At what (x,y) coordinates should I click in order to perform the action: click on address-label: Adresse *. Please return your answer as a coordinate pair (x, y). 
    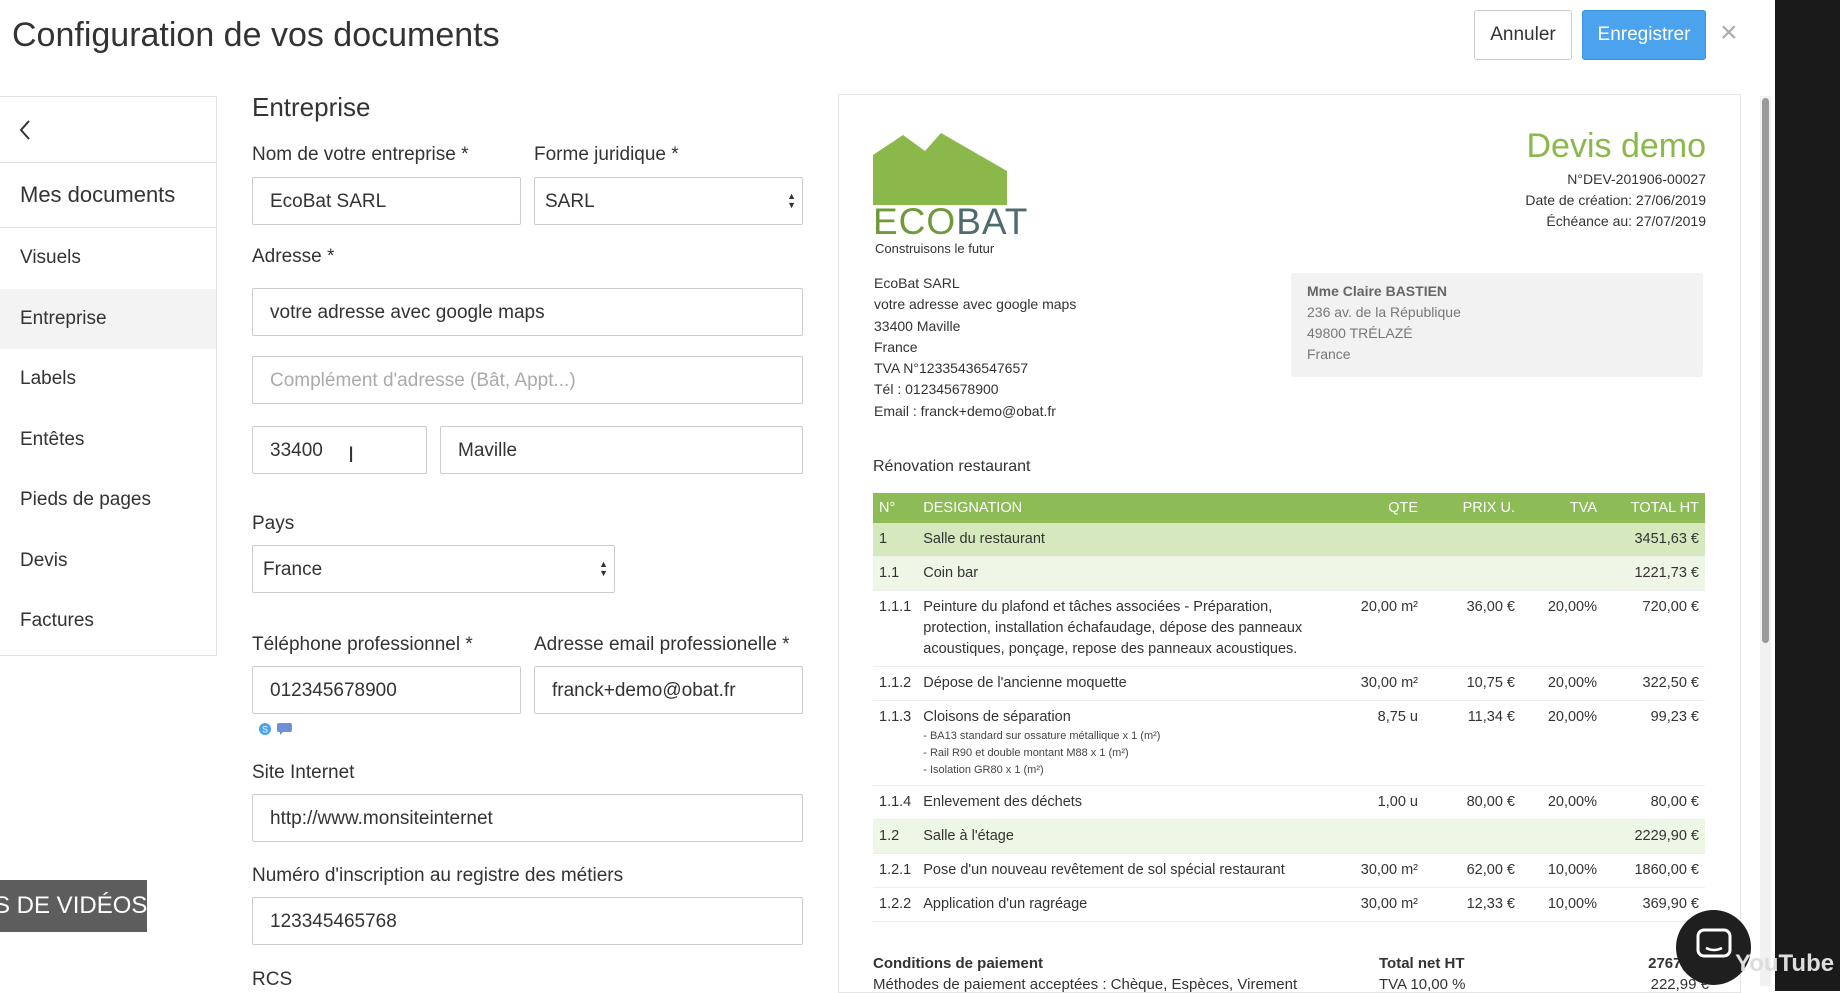
    Looking at the image, I should click on (293, 256).